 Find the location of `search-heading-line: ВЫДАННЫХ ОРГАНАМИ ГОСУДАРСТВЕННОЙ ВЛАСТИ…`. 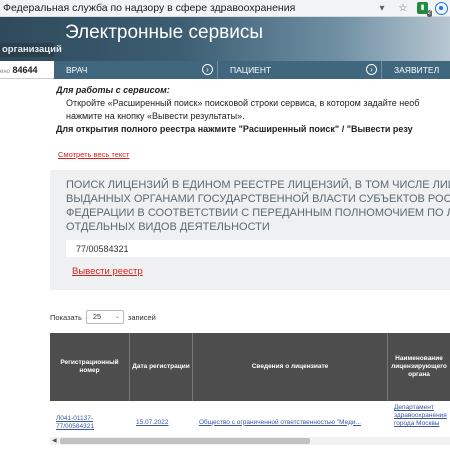

search-heading-line: ВЫДАННЫХ ОРГАНАМИ ГОСУДАРСТВЕННОЙ ВЛАСТИ… is located at coordinates (258, 199).